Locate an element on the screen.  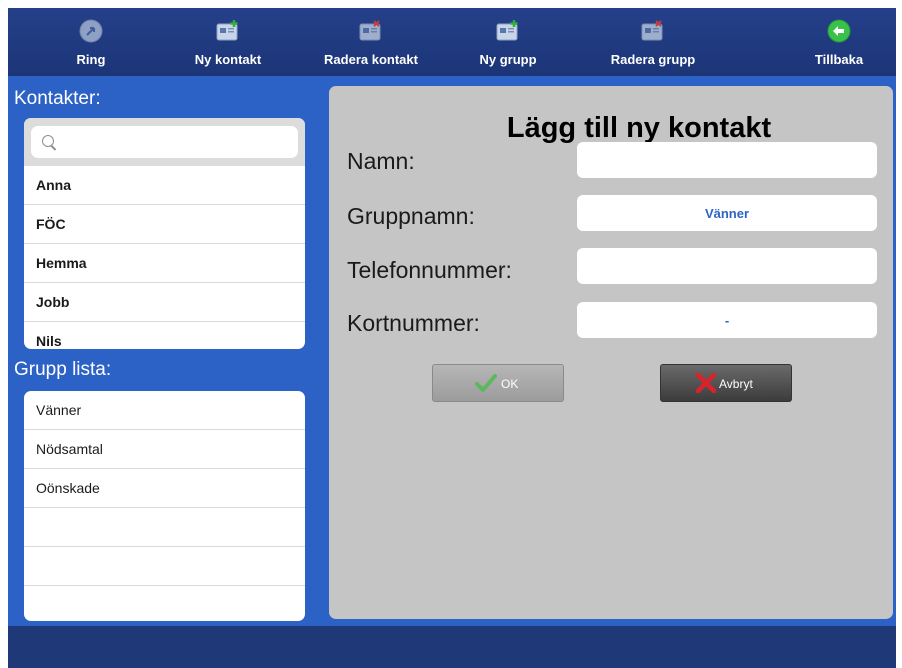
group-row-nodsamtal: Nödsamtal is located at coordinates (164, 449).